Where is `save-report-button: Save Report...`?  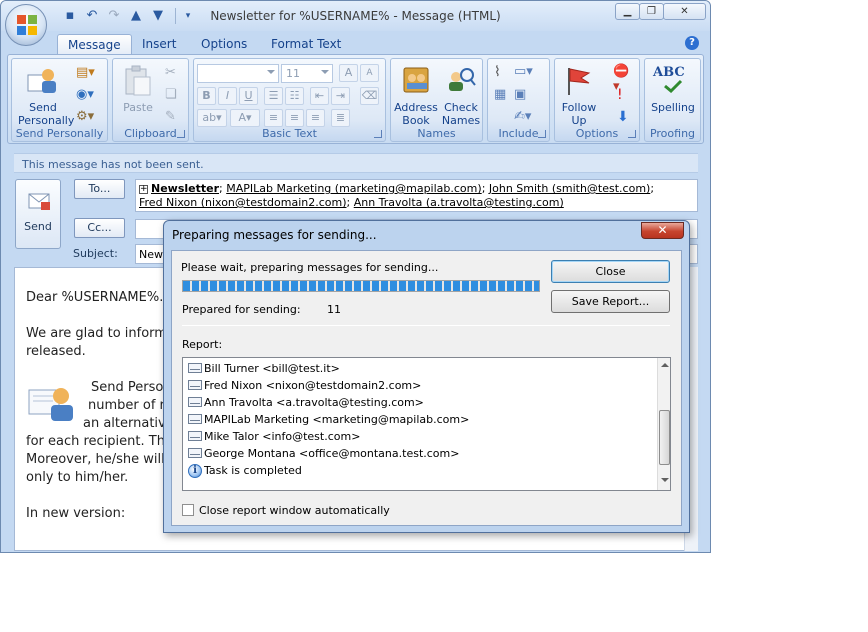
save-report-button: Save Report... is located at coordinates (610, 301).